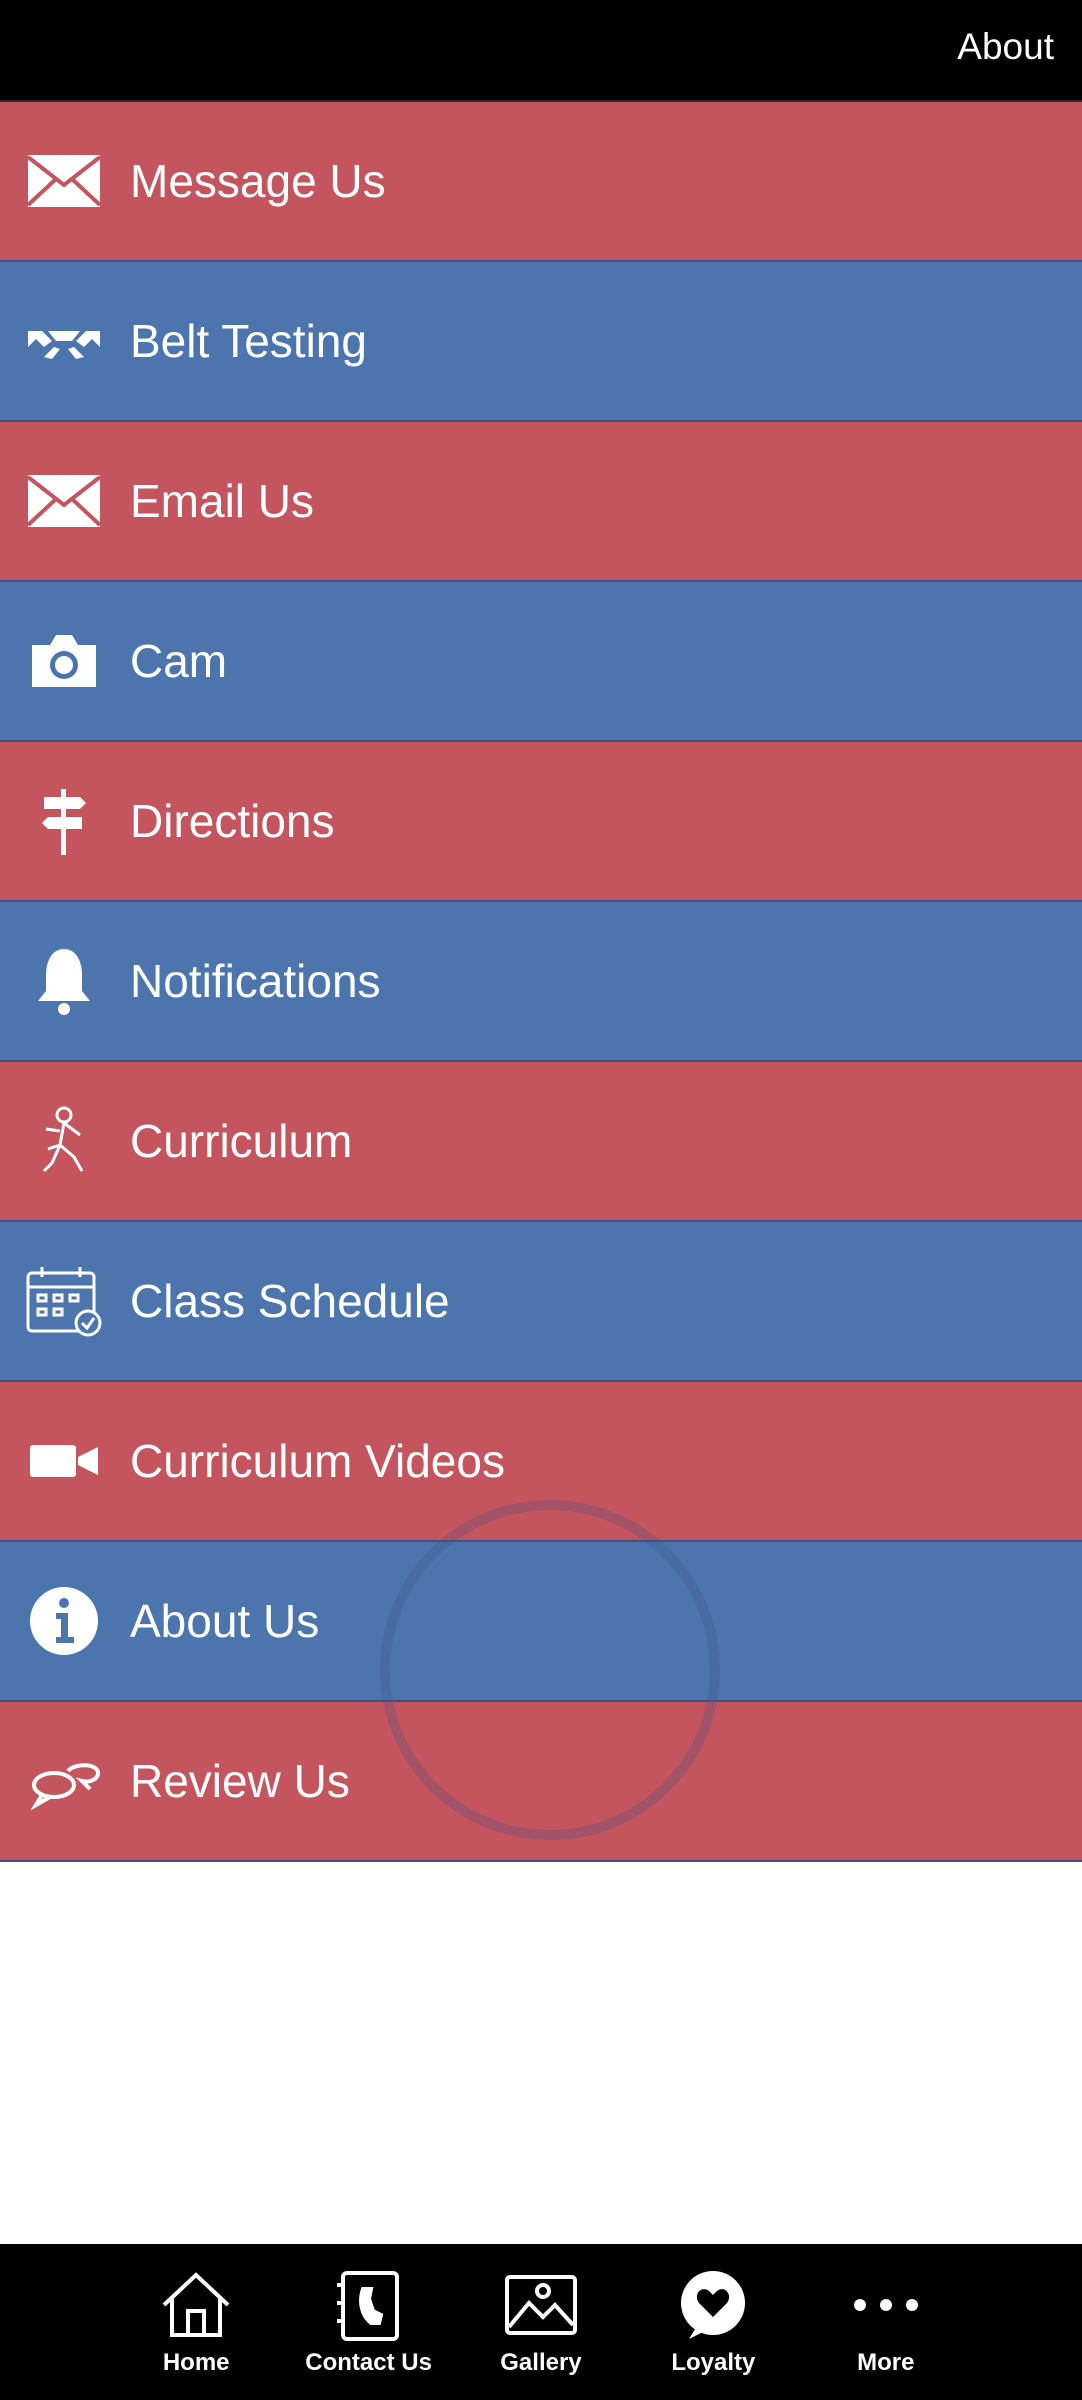  I want to click on bottom-tab-bar: Home Contact Us Gallery Loyalty More, so click(541, 2322).